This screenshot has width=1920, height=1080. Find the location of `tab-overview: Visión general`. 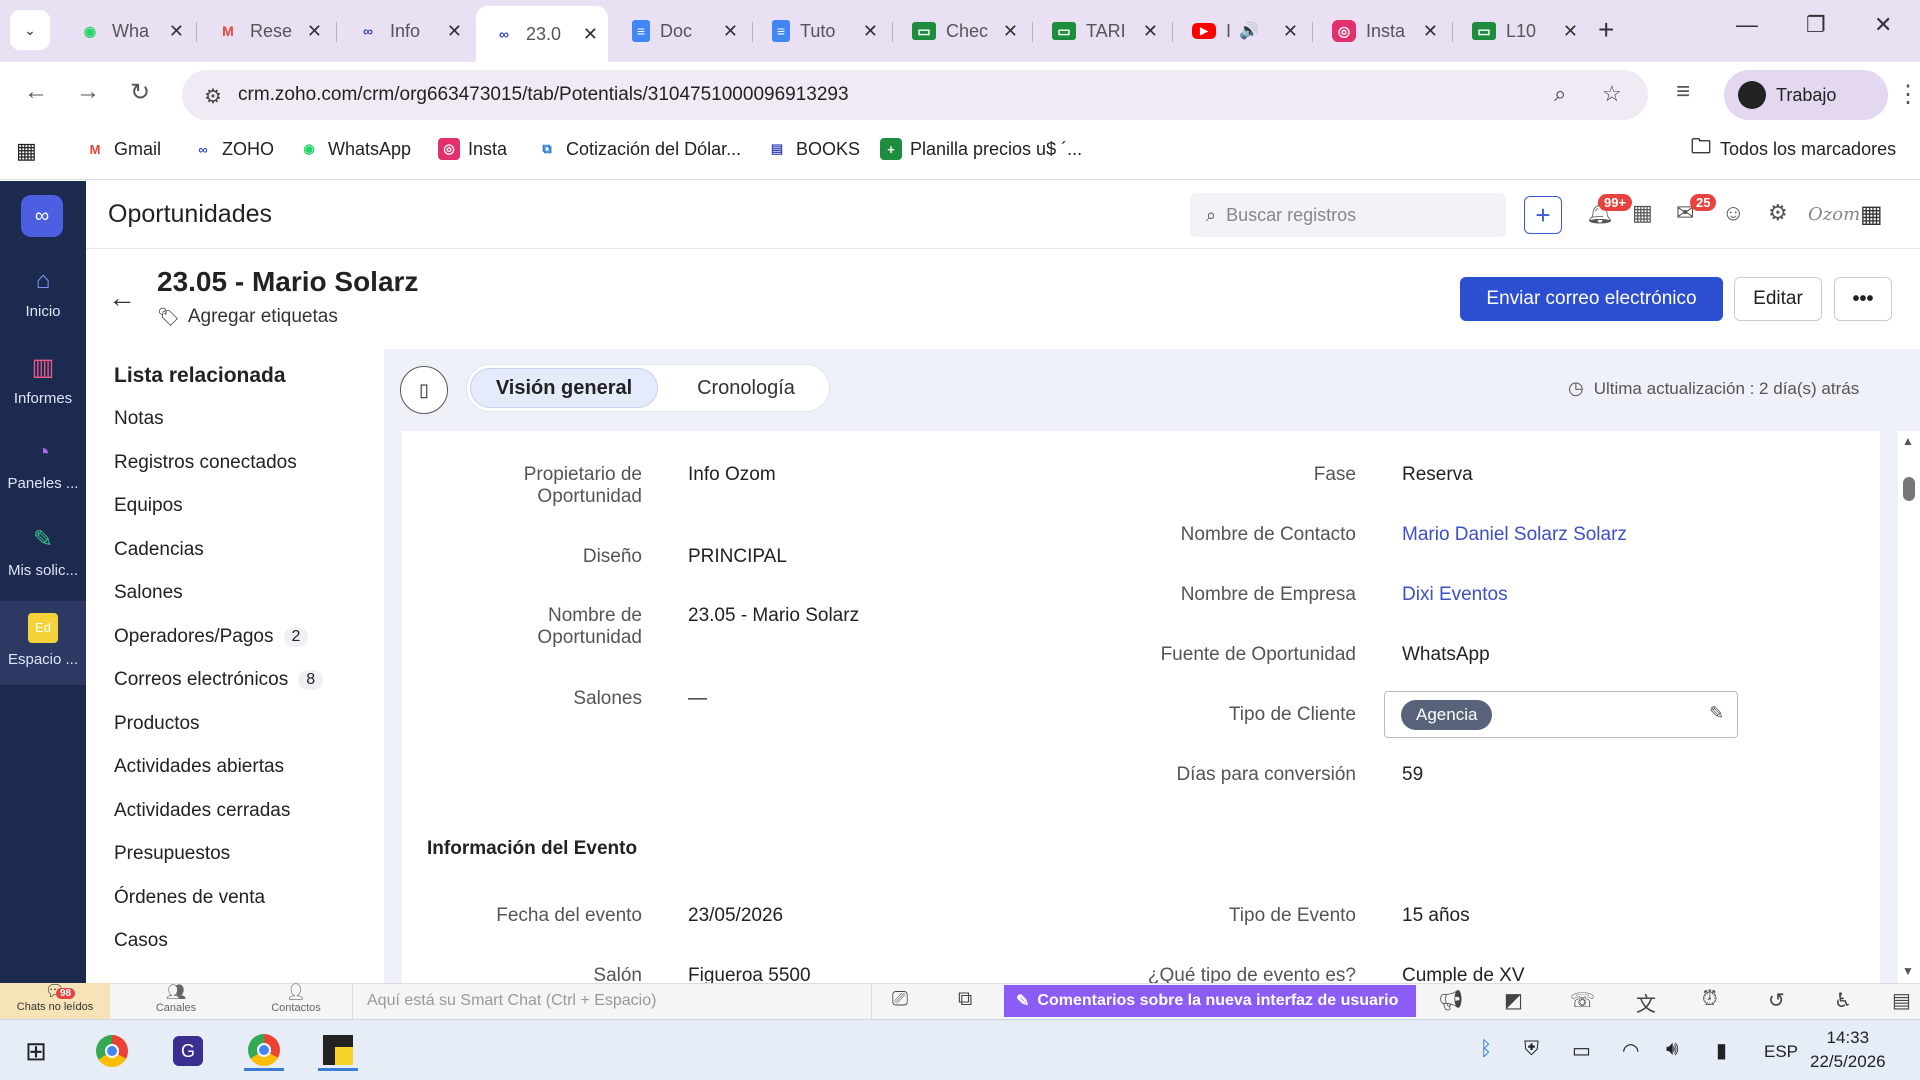

tab-overview: Visión general is located at coordinates (564, 388).